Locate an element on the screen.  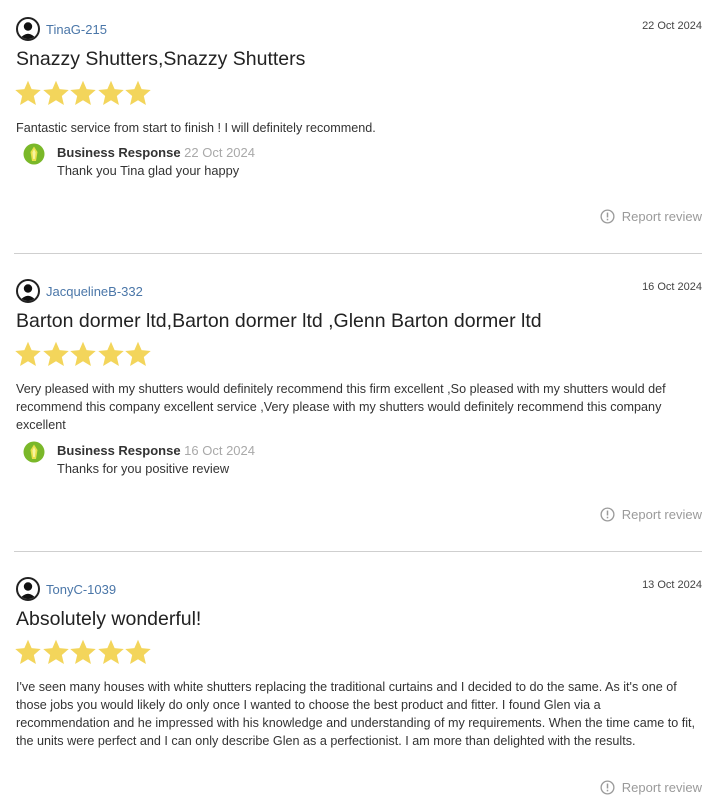
business-response-header: Business Response 22 Oct 2024 is located at coordinates (156, 153).